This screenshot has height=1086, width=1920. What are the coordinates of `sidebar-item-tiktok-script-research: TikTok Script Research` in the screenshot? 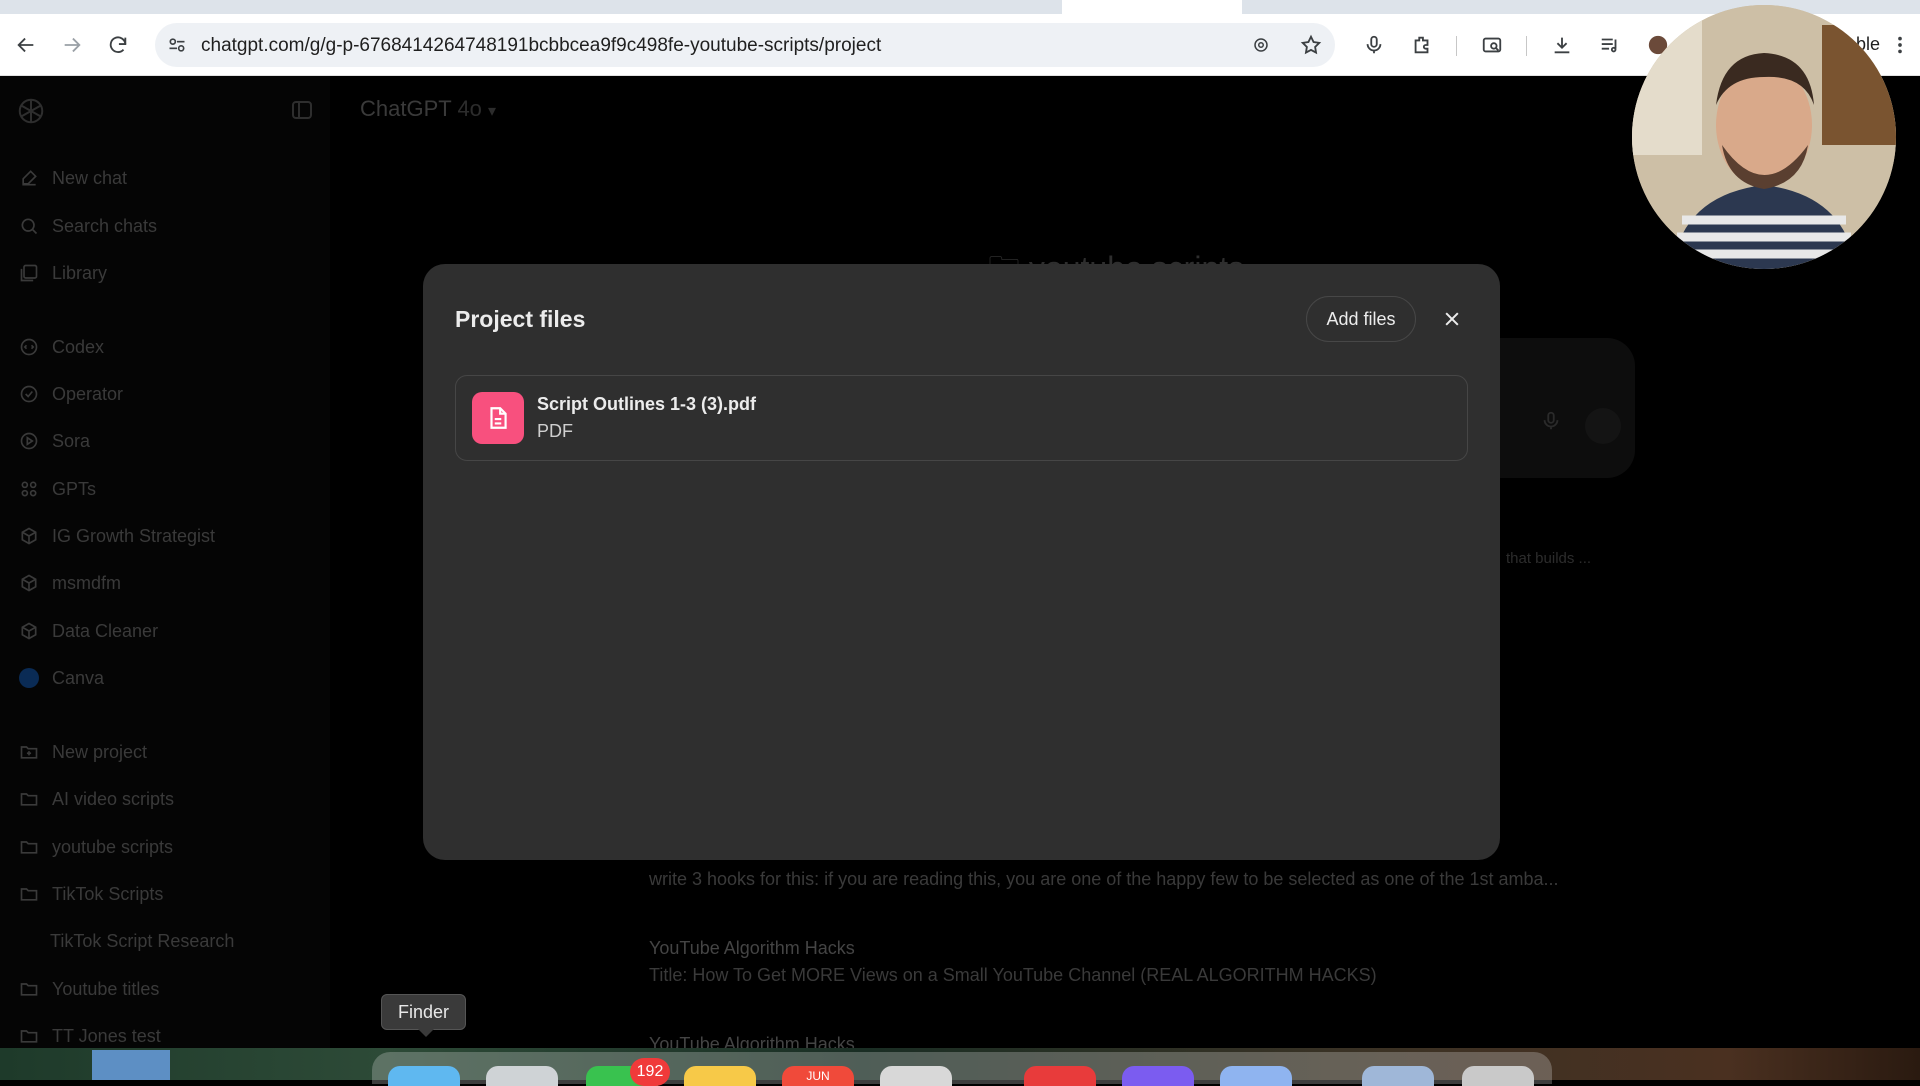 It's located at (142, 941).